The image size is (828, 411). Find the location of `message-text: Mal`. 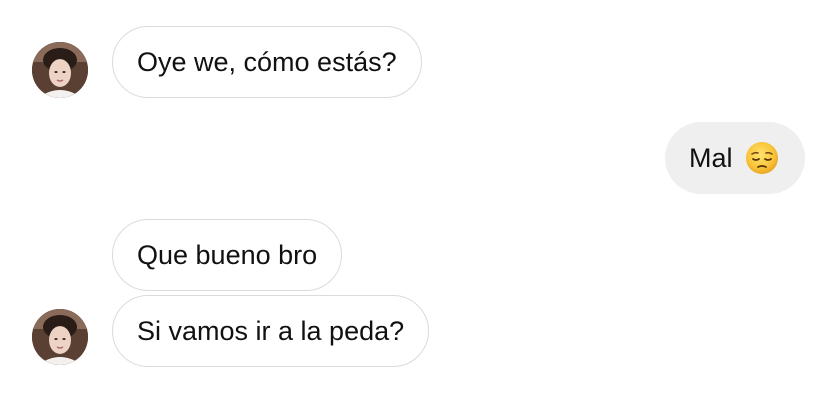

message-text: Mal is located at coordinates (711, 157).